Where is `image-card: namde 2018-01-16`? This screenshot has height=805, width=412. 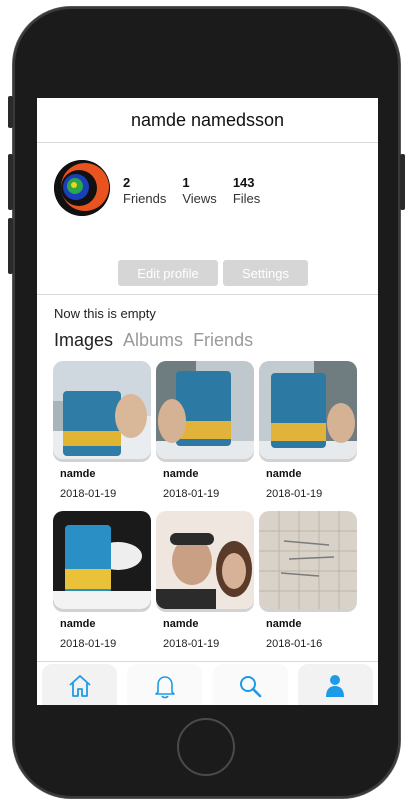
image-card: namde 2018-01-16 is located at coordinates (308, 582).